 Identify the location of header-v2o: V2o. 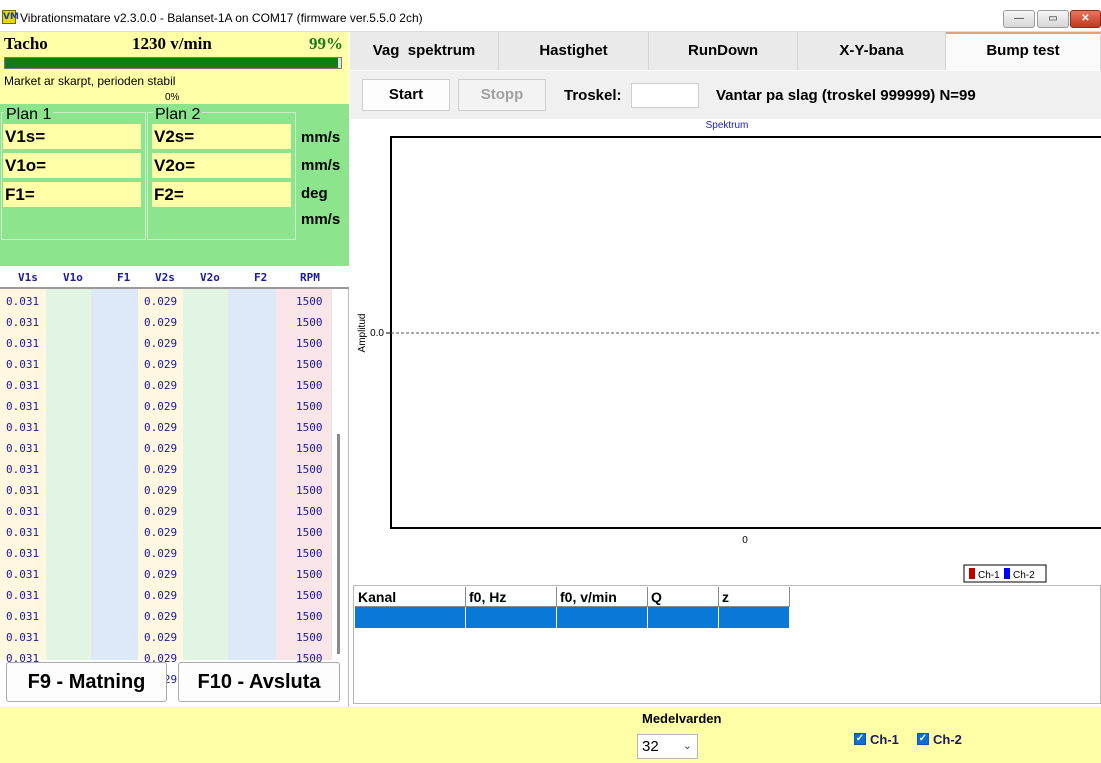
(210, 277).